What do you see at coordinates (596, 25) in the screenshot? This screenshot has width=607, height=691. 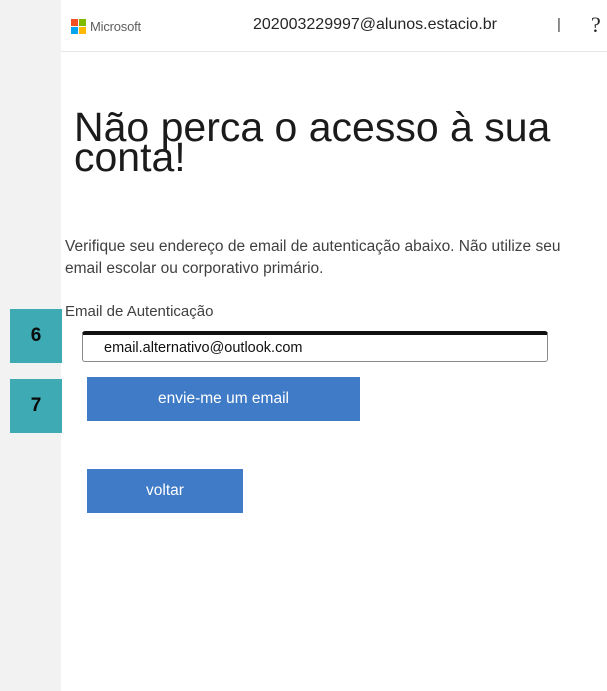 I see `help-icon: ?` at bounding box center [596, 25].